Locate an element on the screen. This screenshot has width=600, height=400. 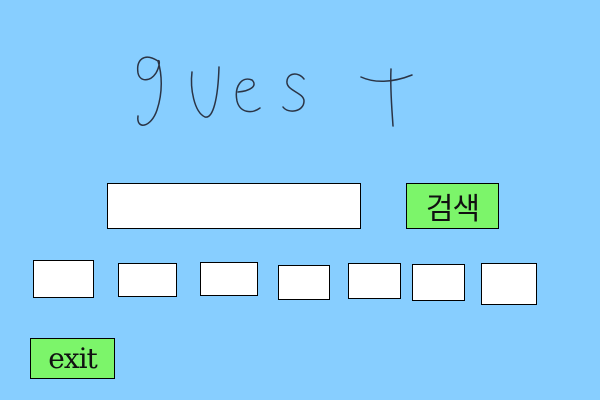
exit-button: exit is located at coordinates (72, 358).